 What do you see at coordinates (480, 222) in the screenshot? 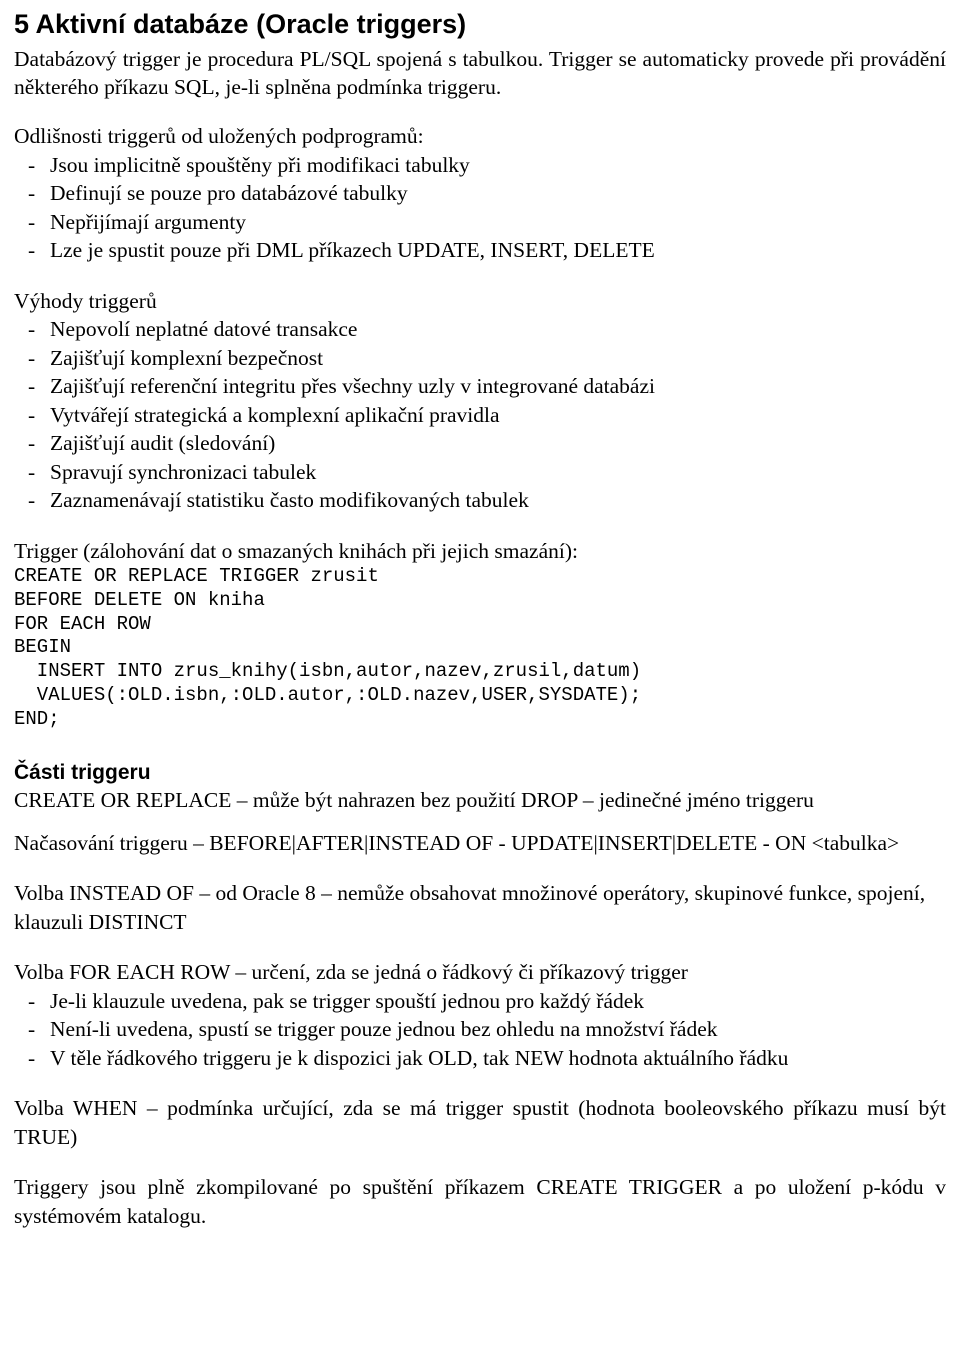
I see `list-item: - Nepřijímají argumenty` at bounding box center [480, 222].